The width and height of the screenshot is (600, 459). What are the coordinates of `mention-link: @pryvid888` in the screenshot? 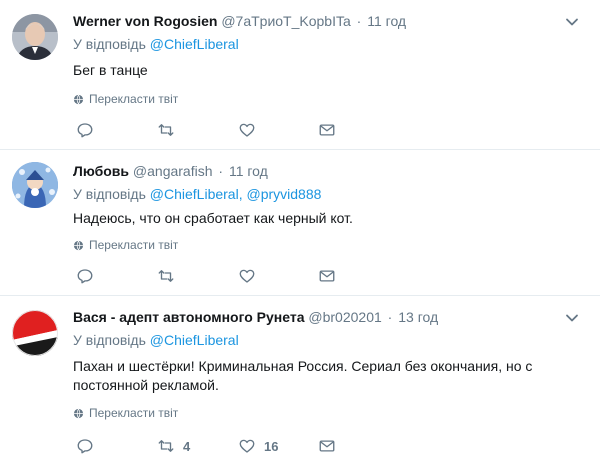 It's located at (283, 194).